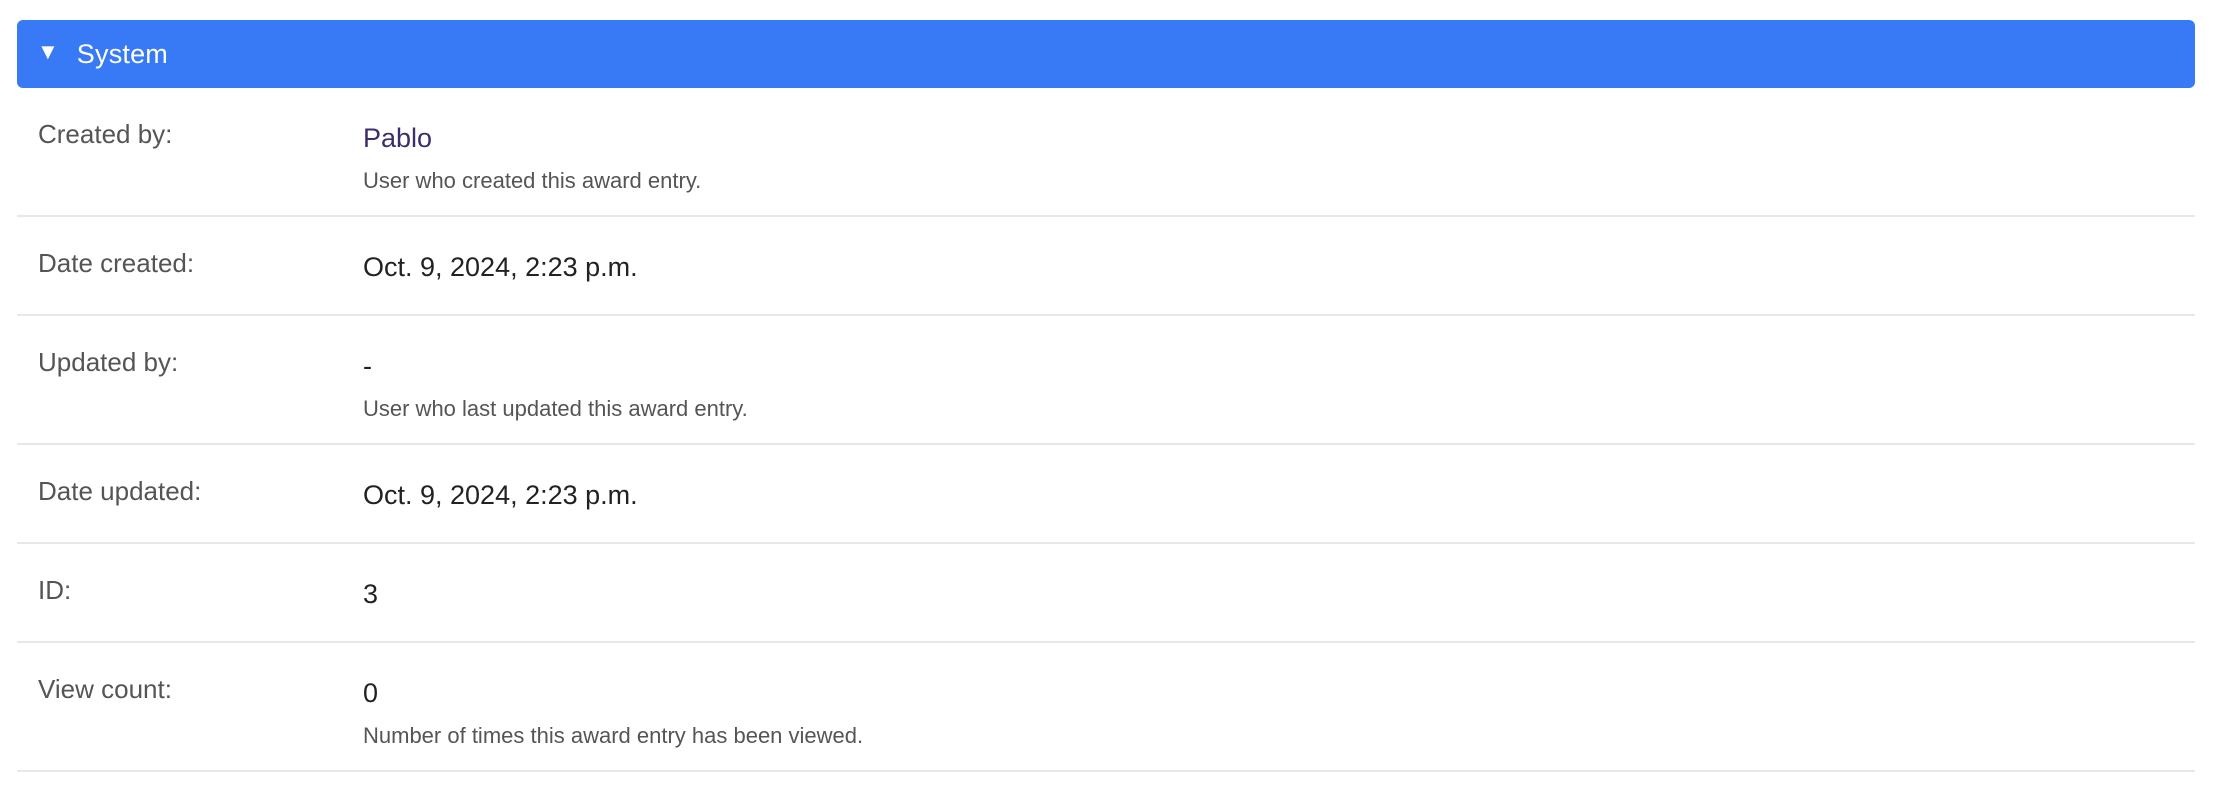  I want to click on field-label: Created by:, so click(105, 134).